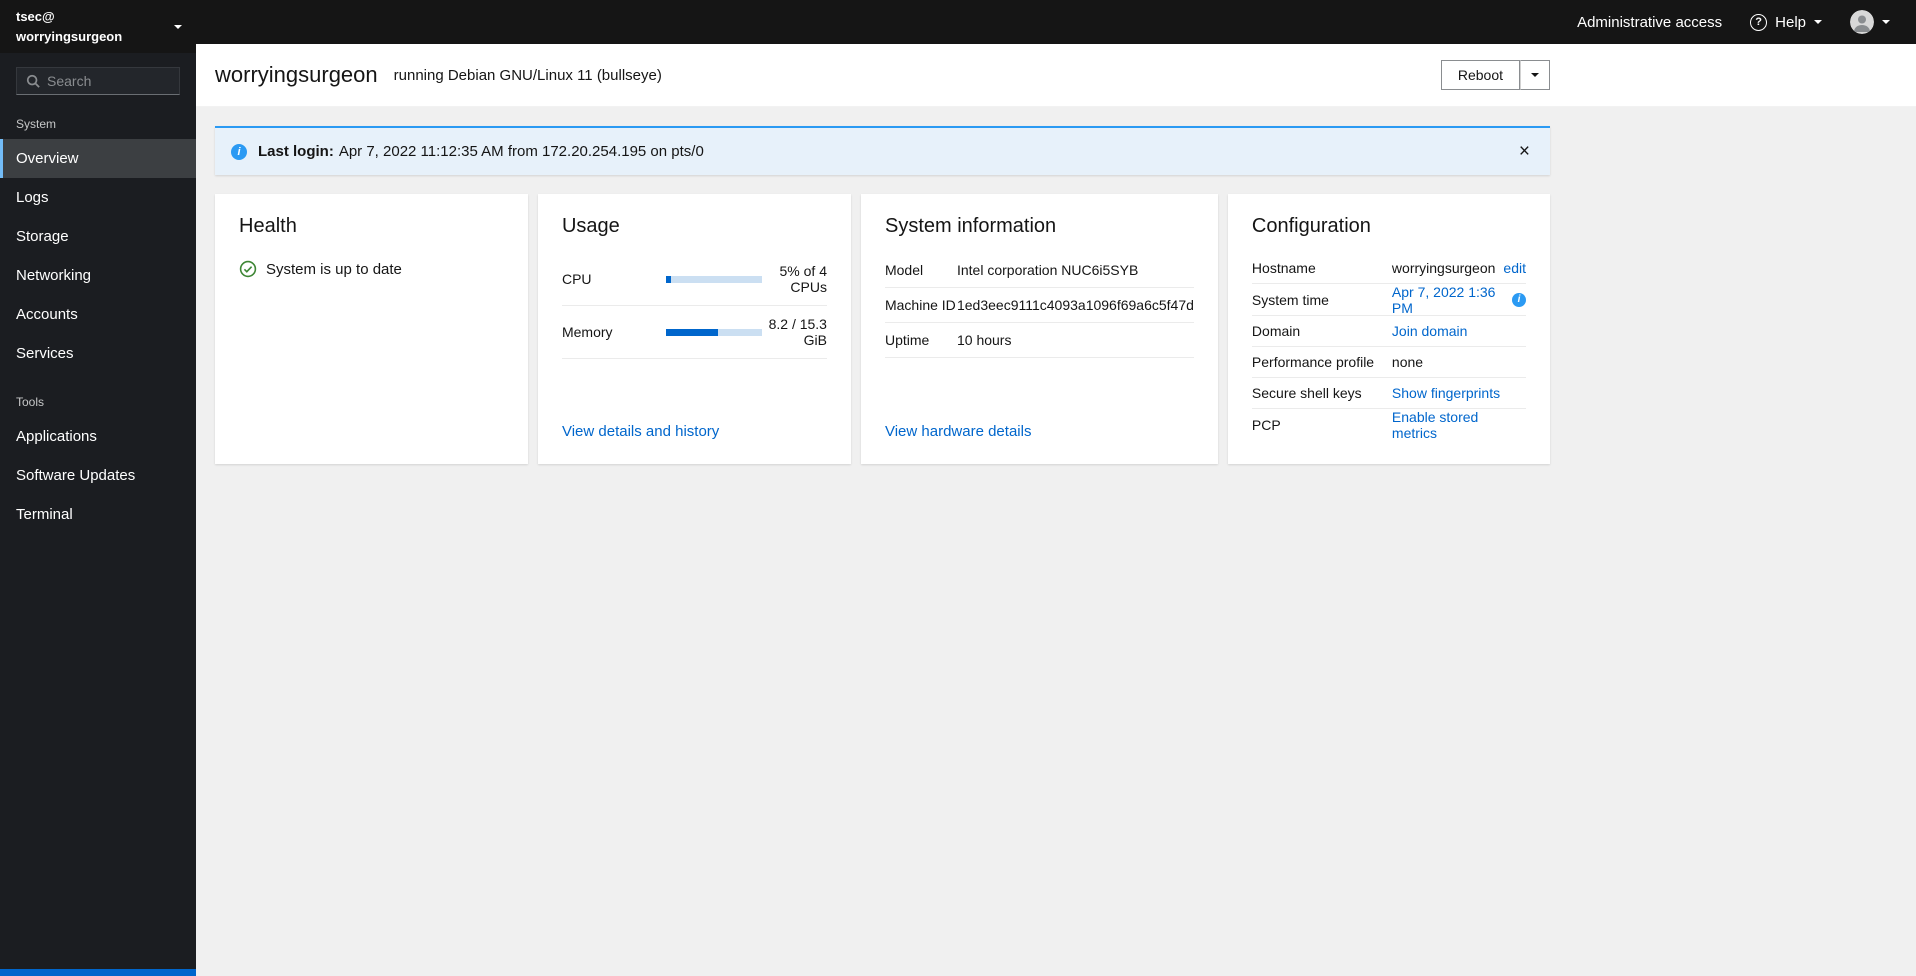 Image resolution: width=1916 pixels, height=976 pixels. What do you see at coordinates (1514, 268) in the screenshot?
I see `hostname-edit-link: edit` at bounding box center [1514, 268].